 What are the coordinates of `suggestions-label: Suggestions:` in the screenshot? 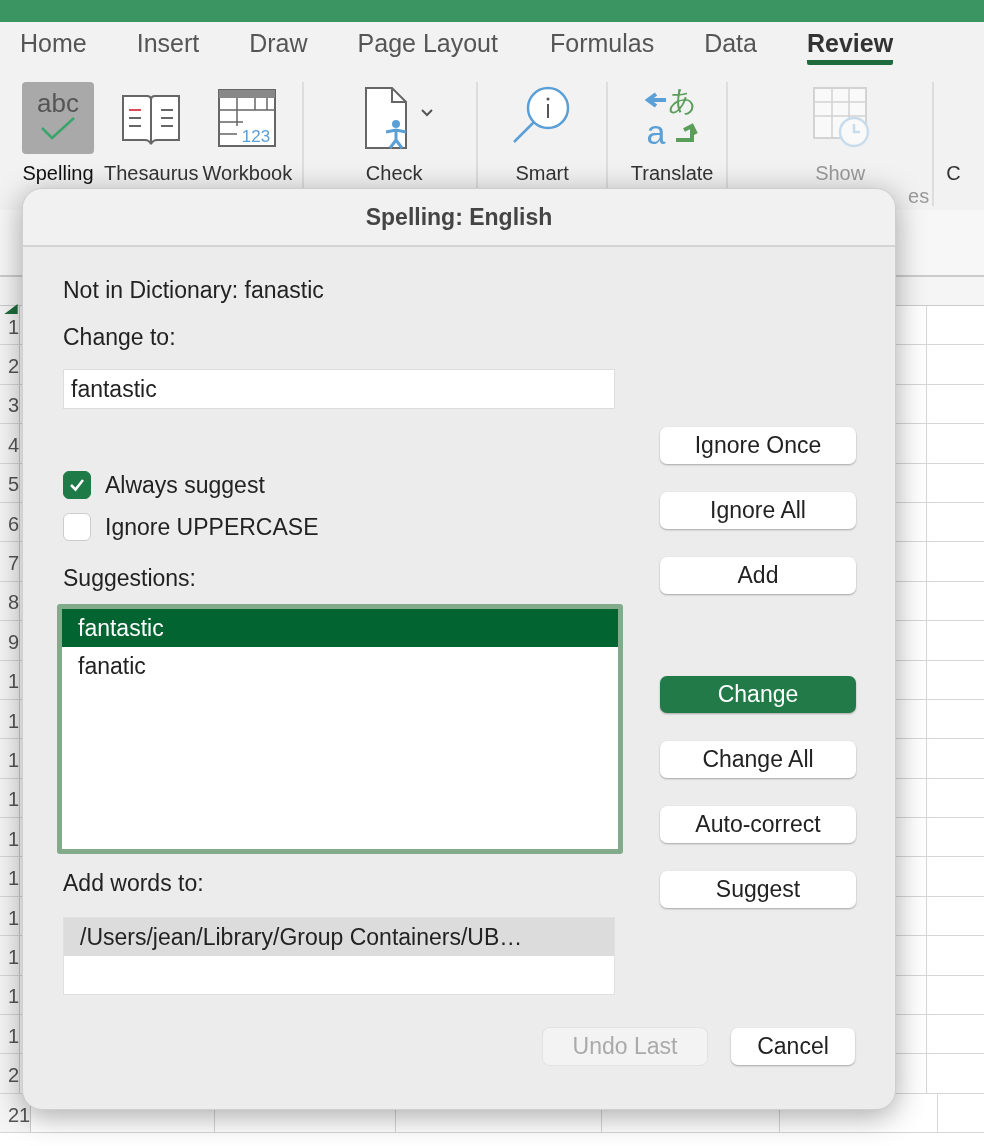 It's located at (129, 578).